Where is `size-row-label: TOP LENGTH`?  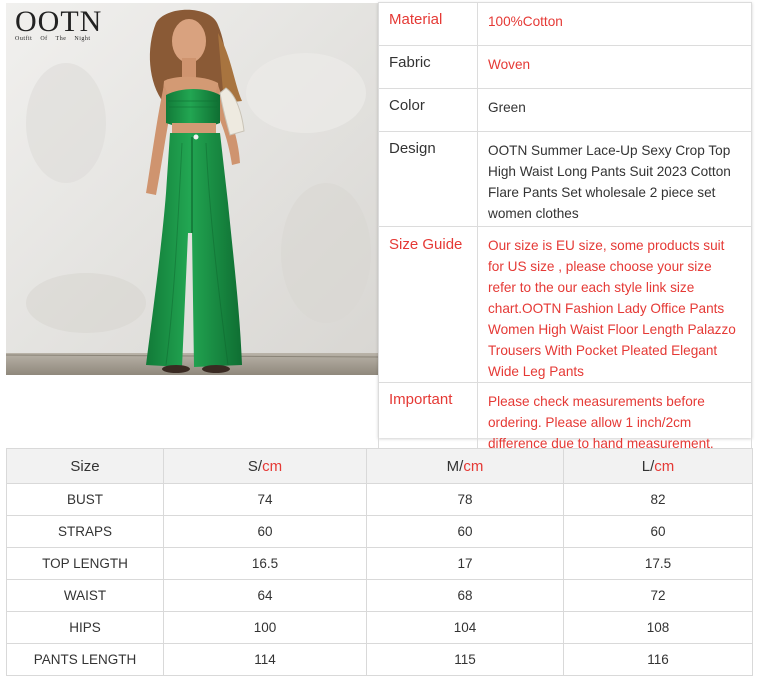
size-row-label: TOP LENGTH is located at coordinates (85, 563).